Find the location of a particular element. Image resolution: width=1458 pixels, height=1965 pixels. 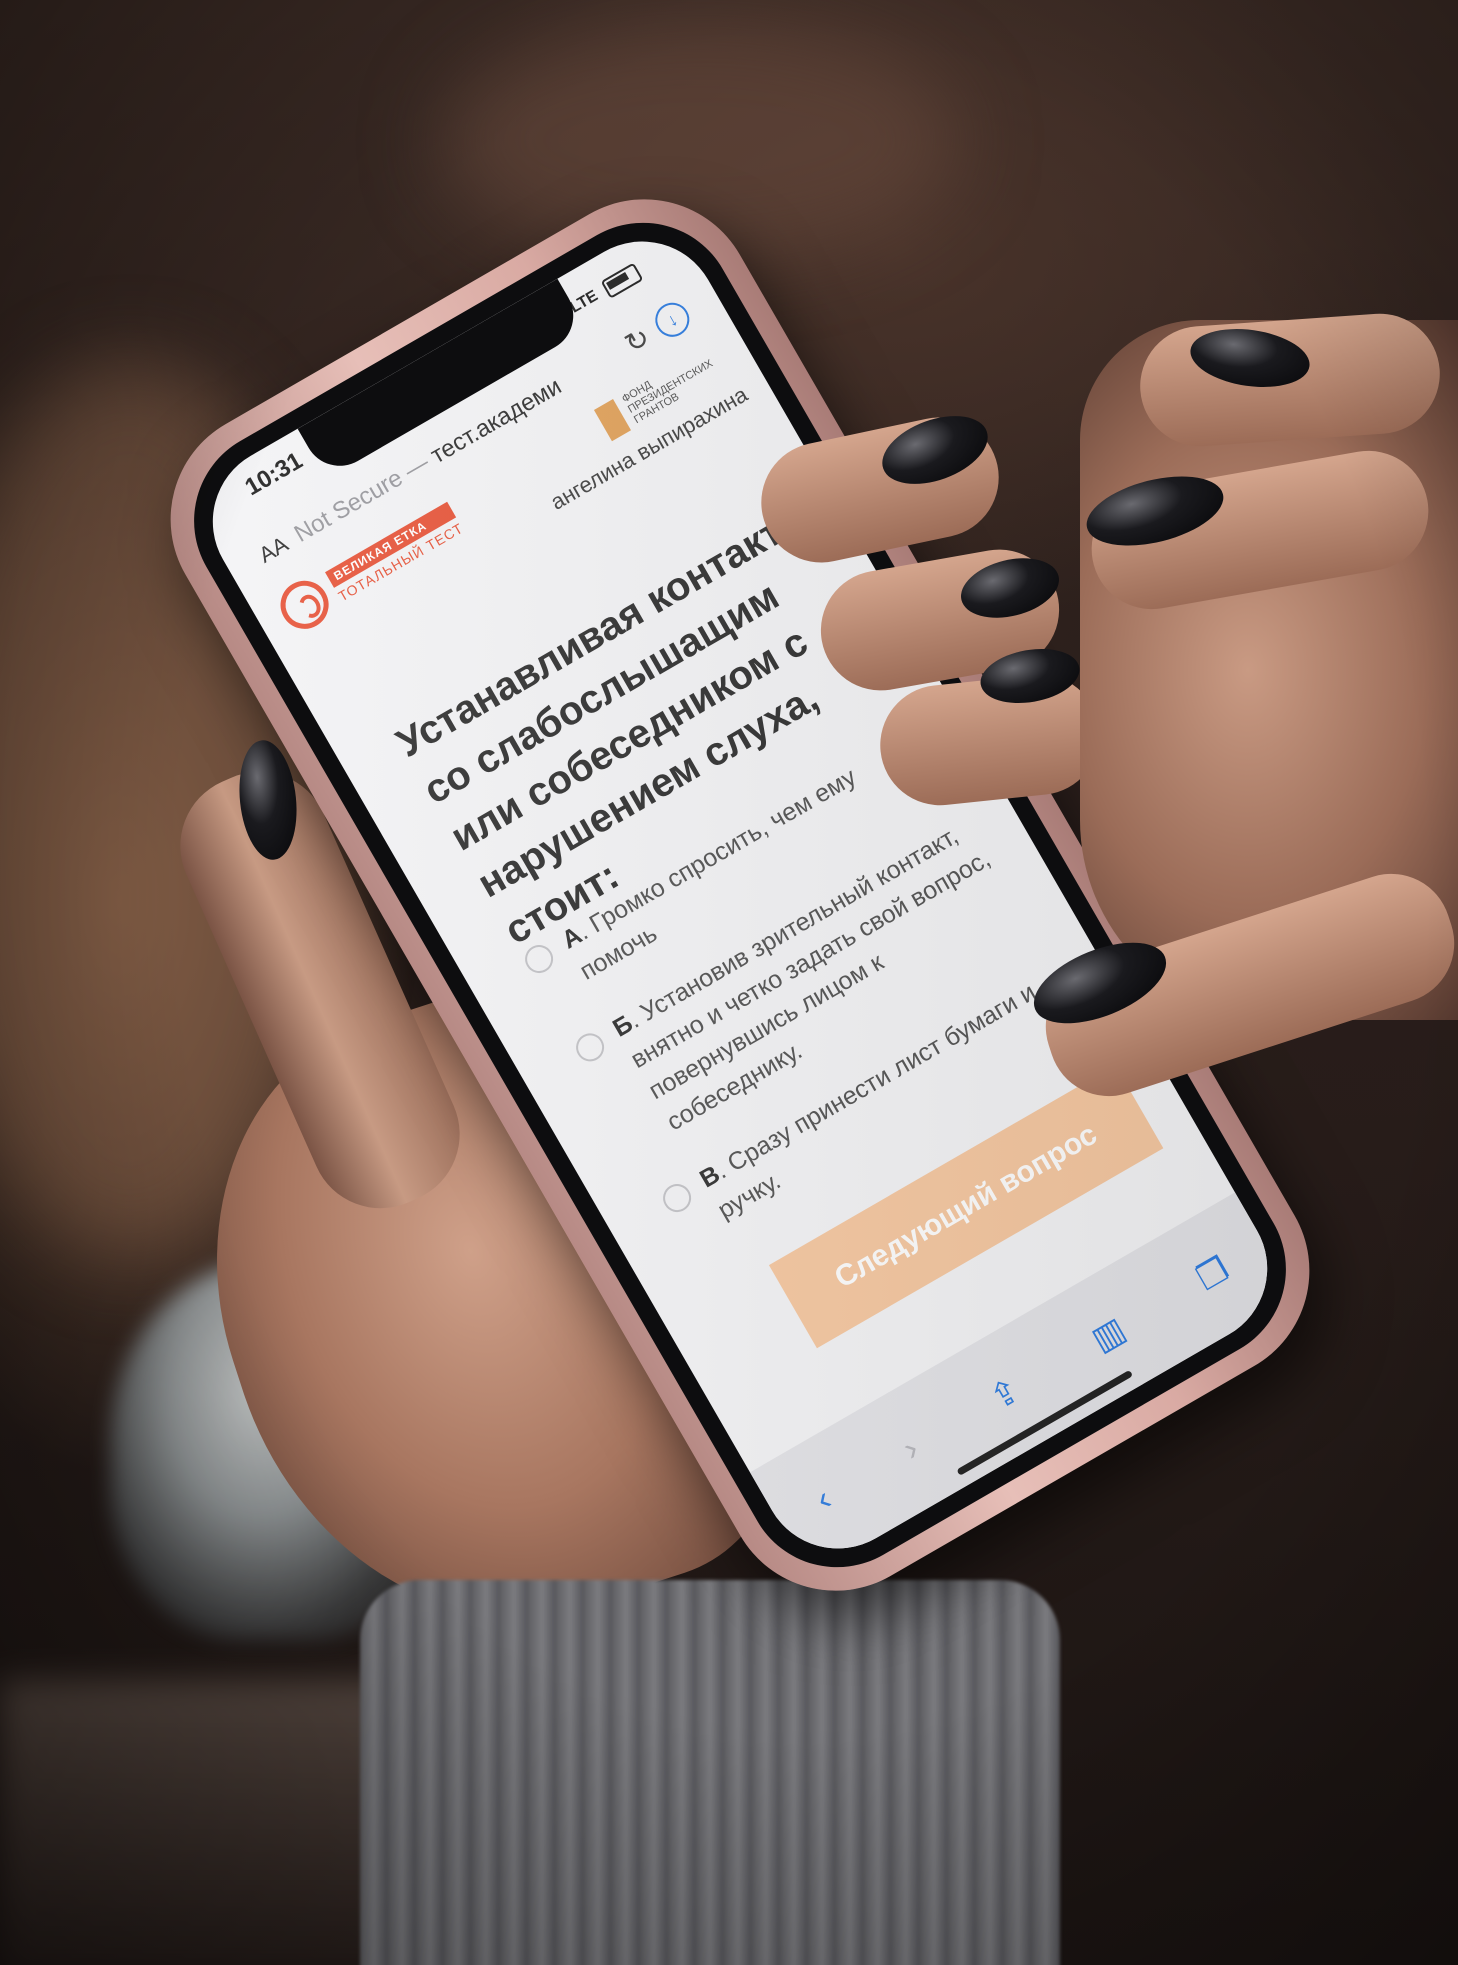

text-size-button: AA is located at coordinates (273, 549).